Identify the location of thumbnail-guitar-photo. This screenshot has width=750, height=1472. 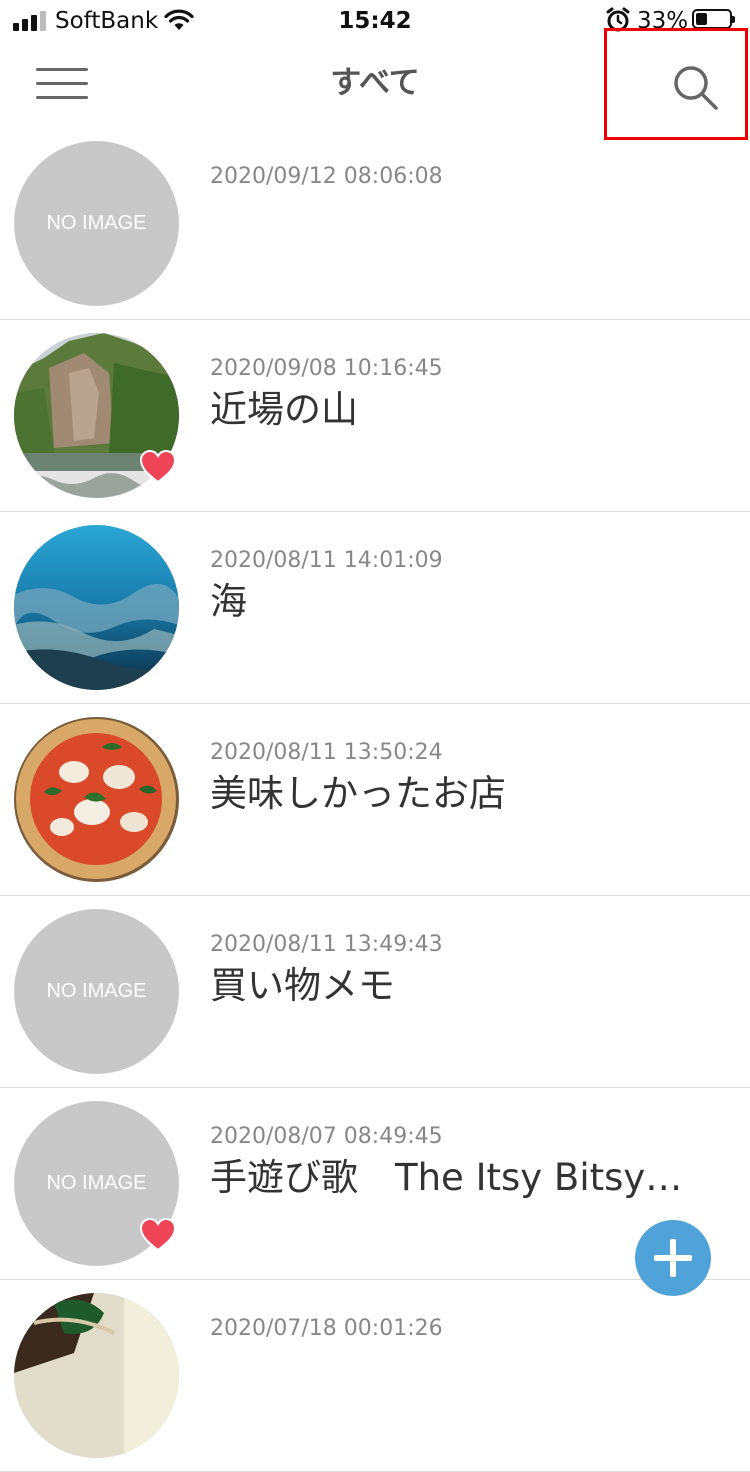
(96, 1375).